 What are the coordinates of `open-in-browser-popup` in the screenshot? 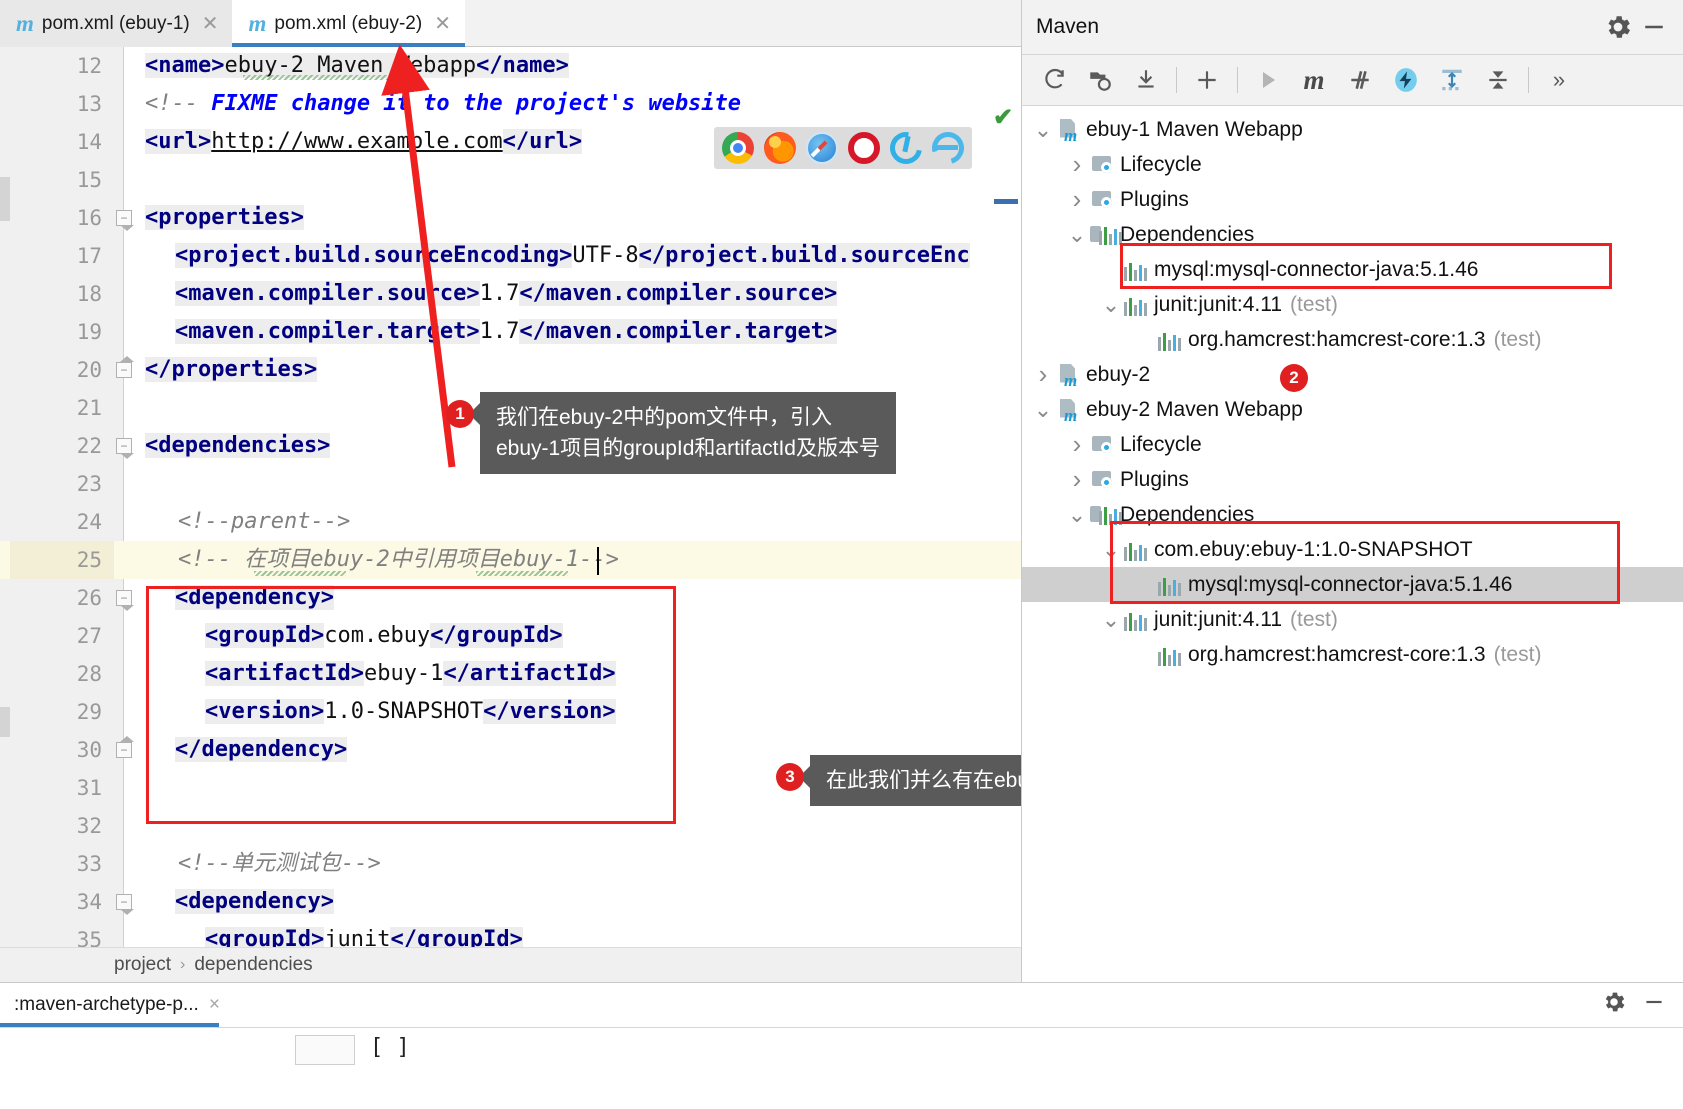 It's located at (843, 148).